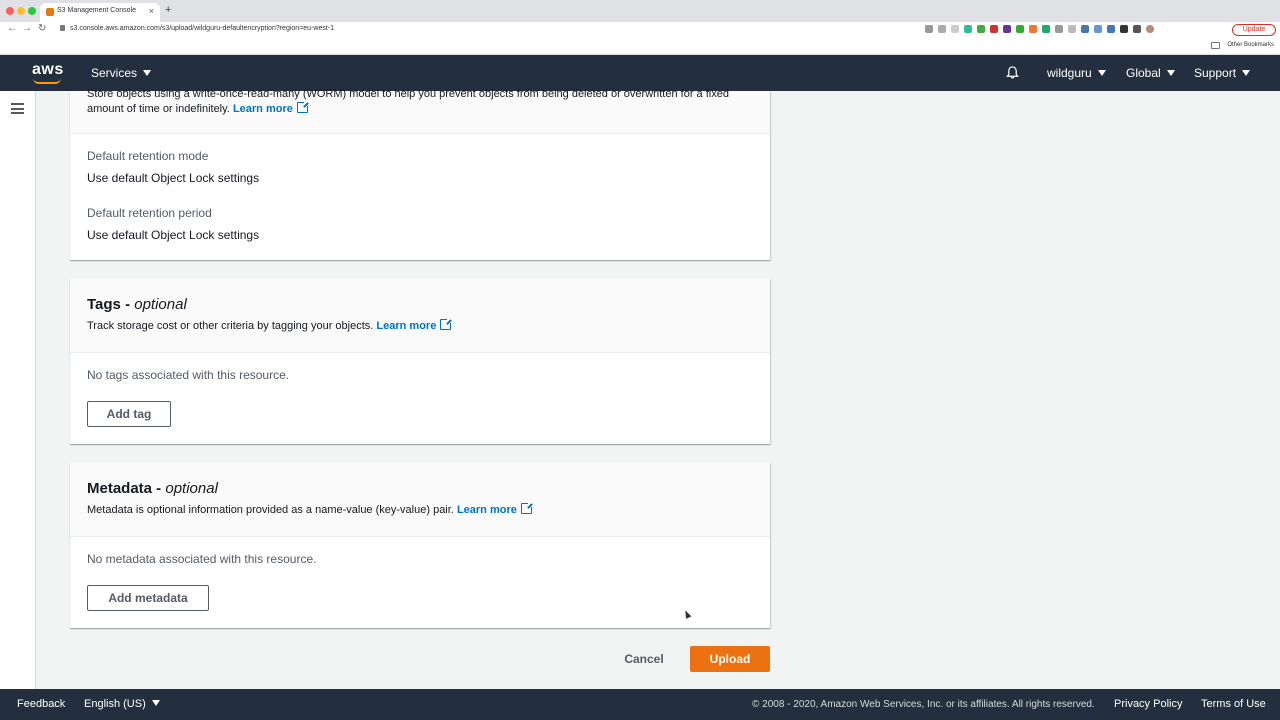  Describe the element at coordinates (1137, 29) in the screenshot. I see `puzzle-icon` at that location.